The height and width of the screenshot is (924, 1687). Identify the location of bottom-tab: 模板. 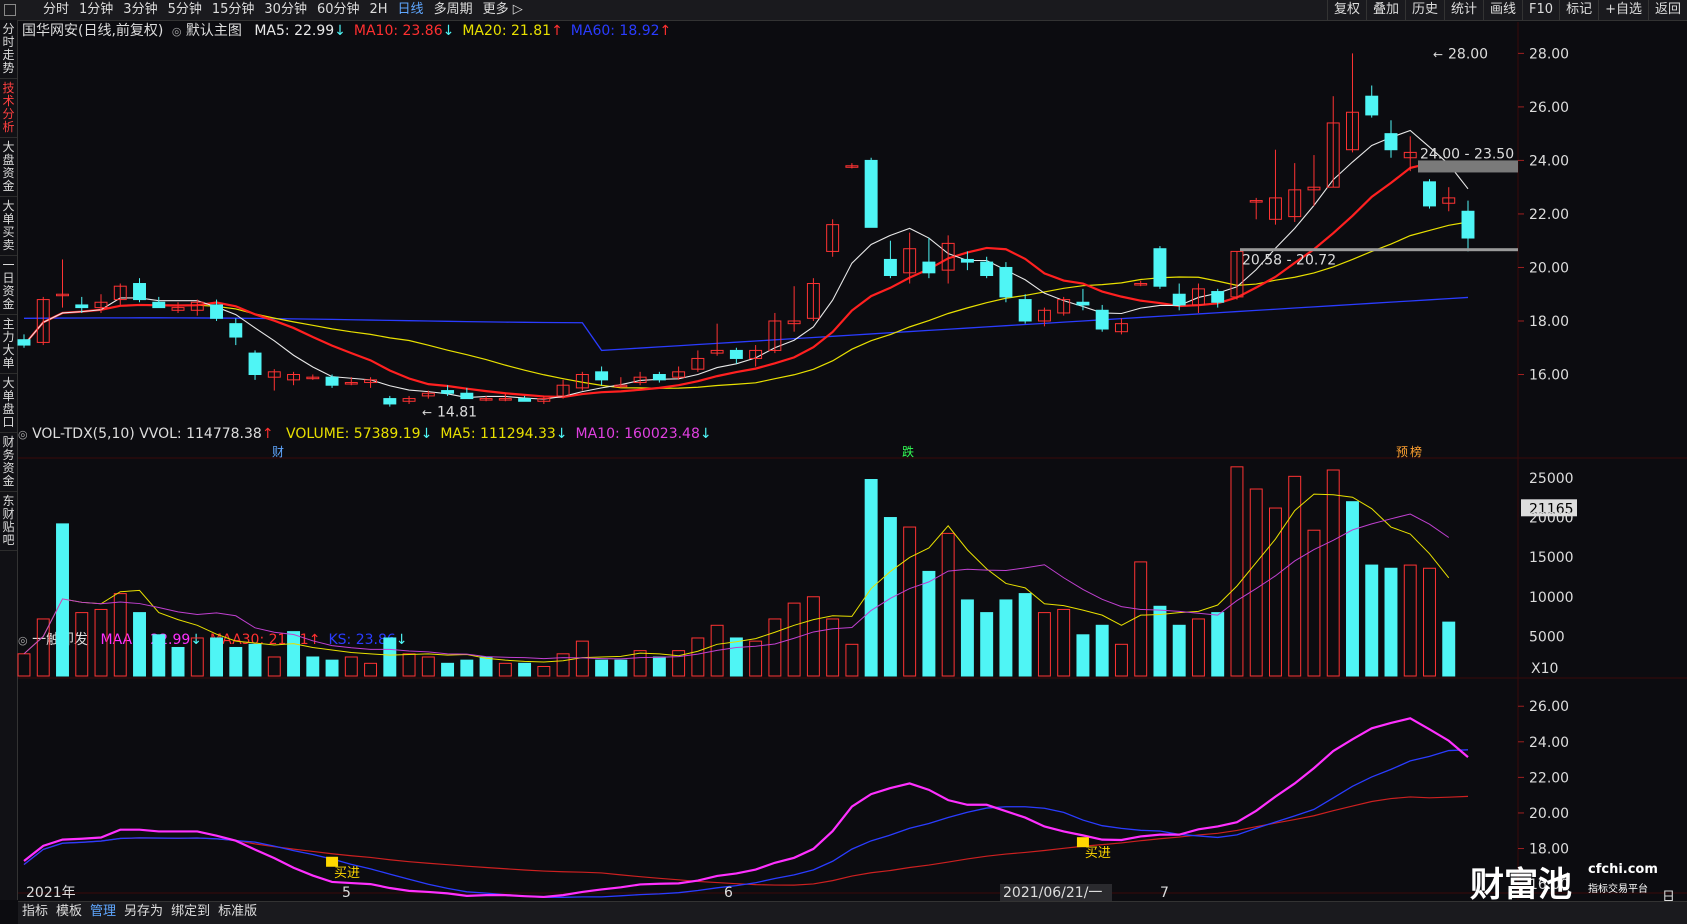
(69, 912).